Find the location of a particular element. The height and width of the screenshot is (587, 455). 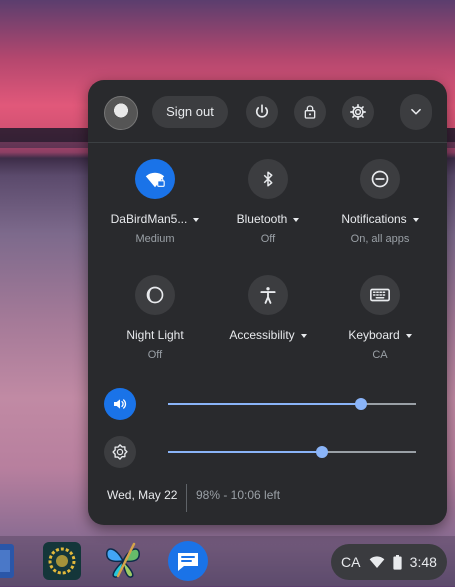

volume-icon is located at coordinates (120, 404).